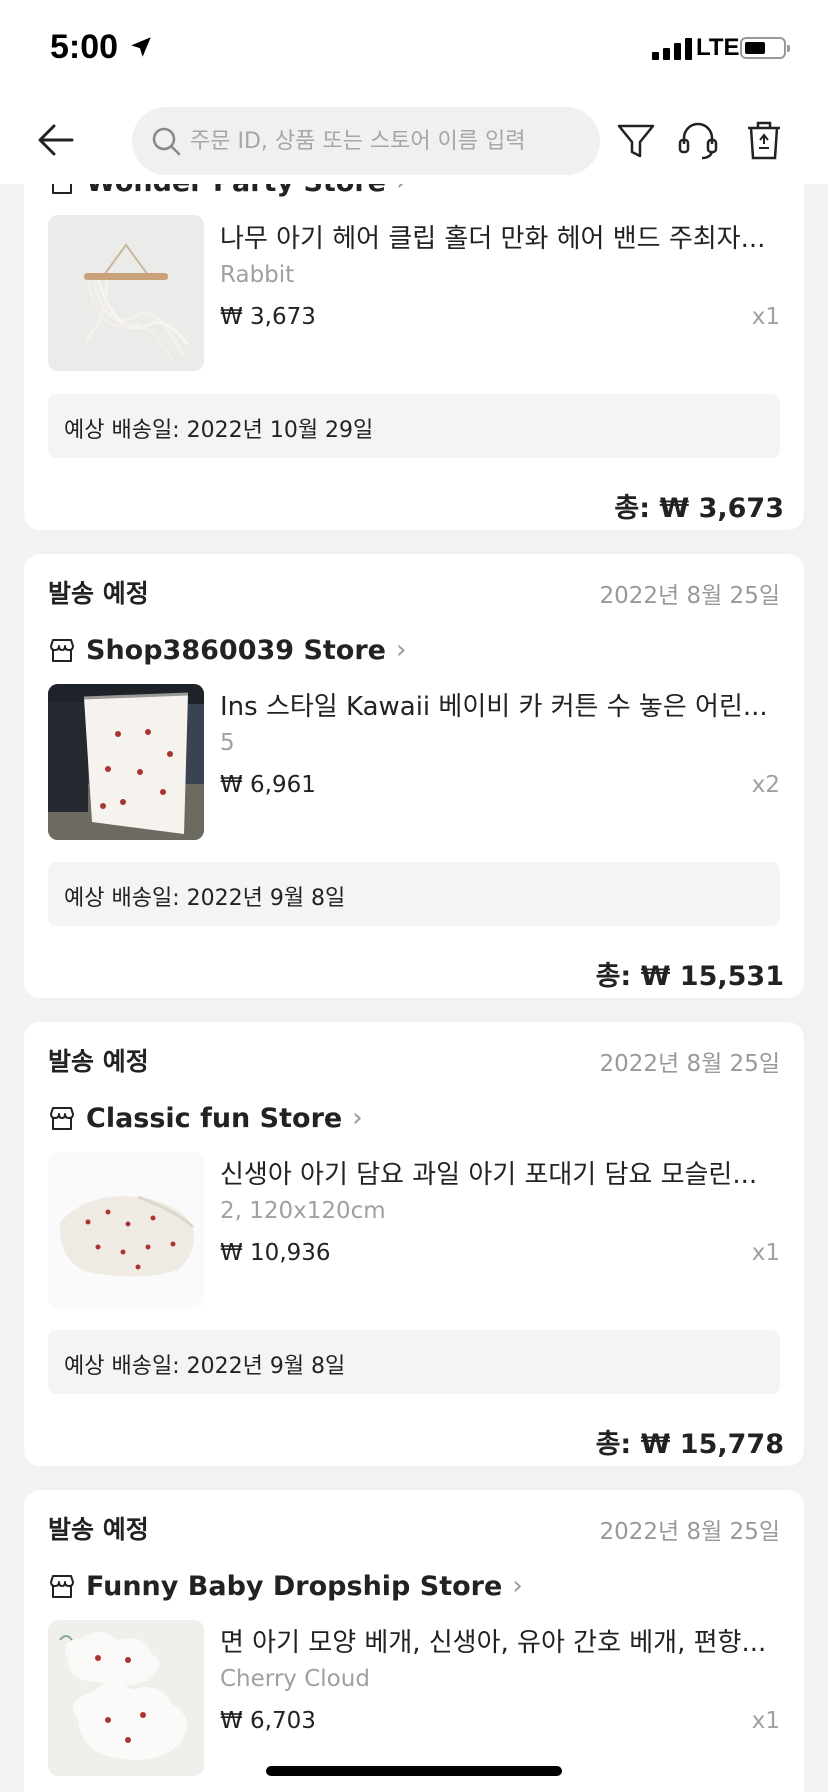 Image resolution: width=828 pixels, height=1792 pixels. What do you see at coordinates (166, 141) in the screenshot?
I see `search-icon` at bounding box center [166, 141].